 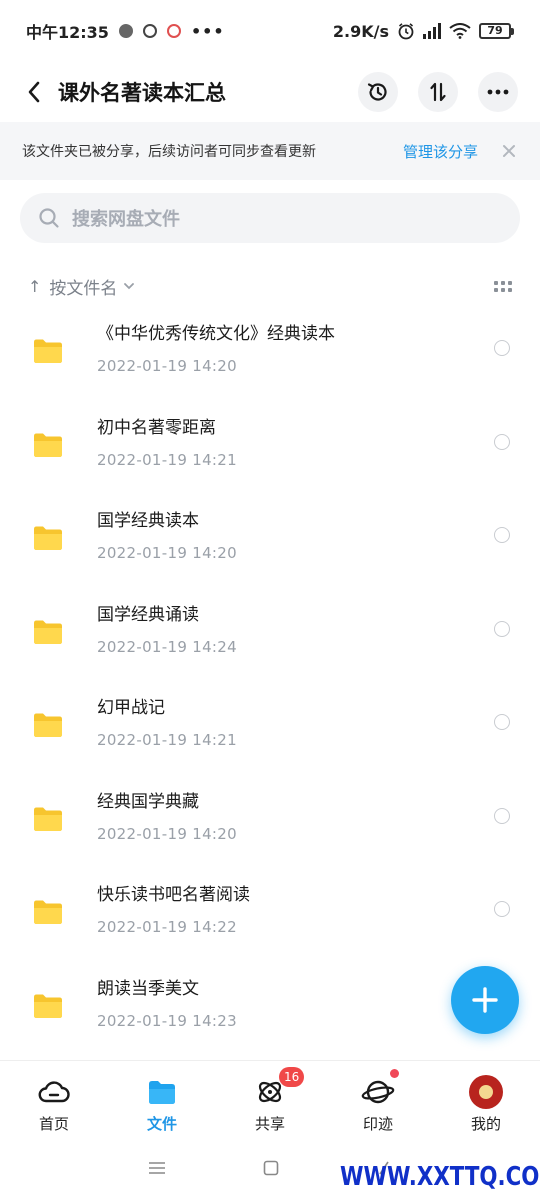 What do you see at coordinates (270, 540) in the screenshot?
I see `list-item: 国学经典读本 2022-01-19 14:20` at bounding box center [270, 540].